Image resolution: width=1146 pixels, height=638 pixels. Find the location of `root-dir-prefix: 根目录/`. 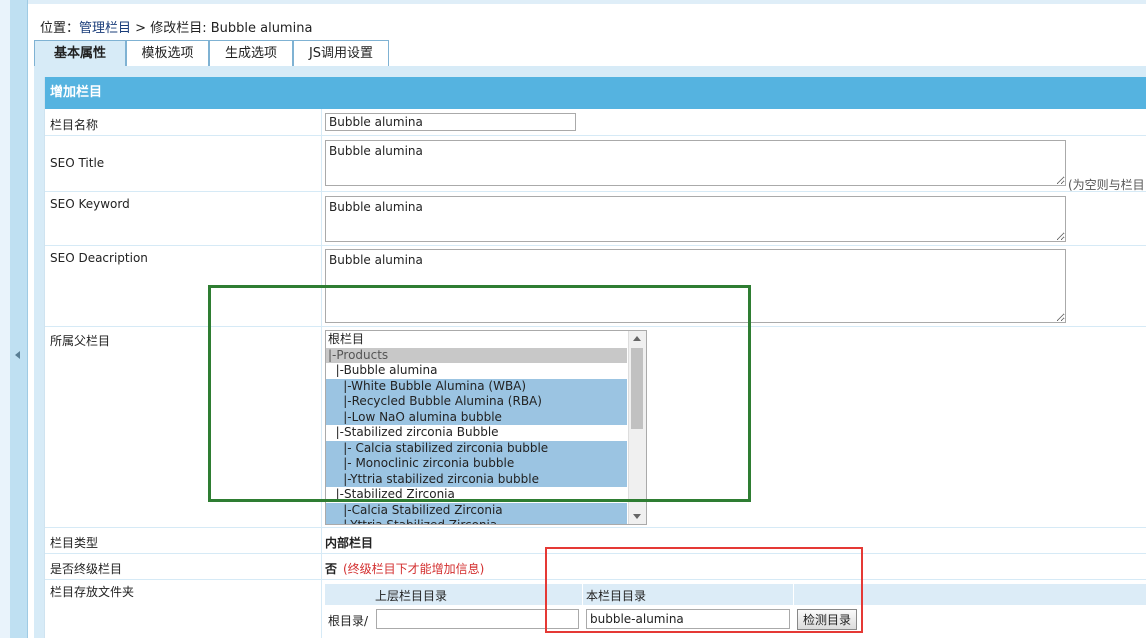

root-dir-prefix: 根目录/ is located at coordinates (348, 621).